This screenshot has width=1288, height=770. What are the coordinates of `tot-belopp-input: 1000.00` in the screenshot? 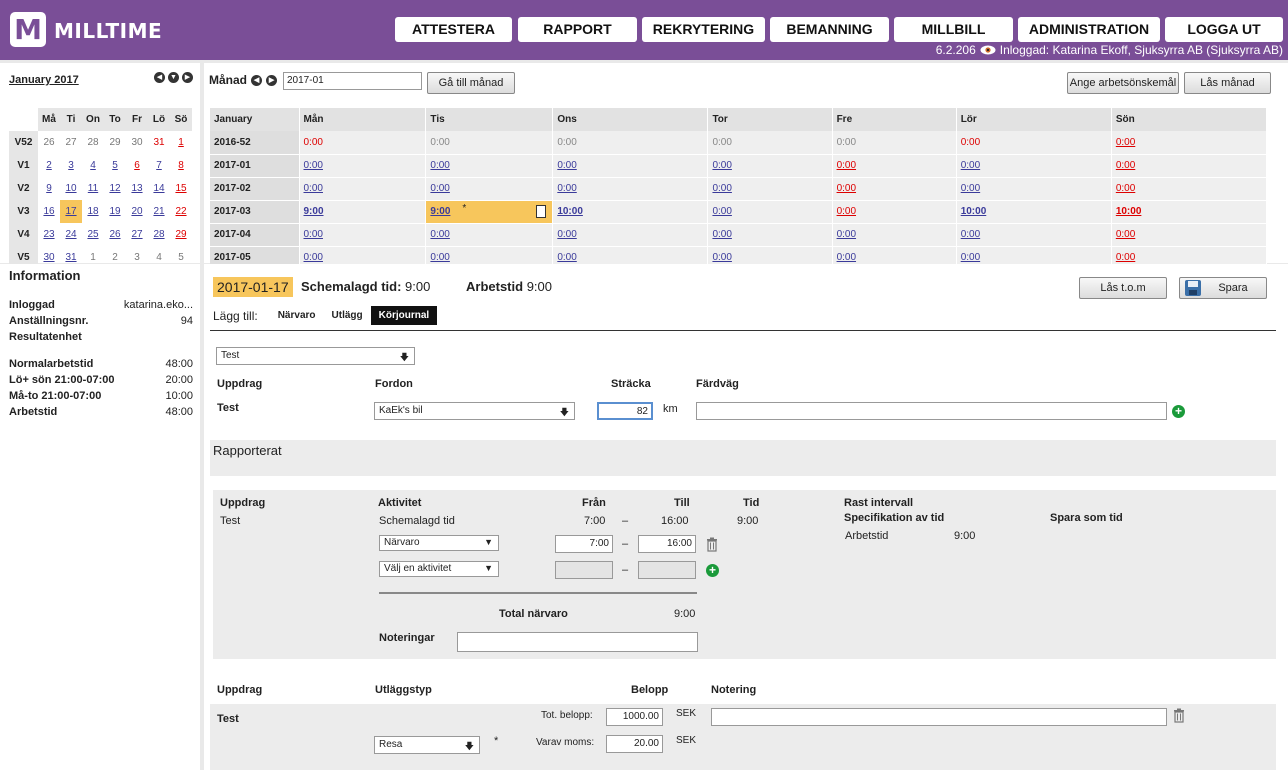 It's located at (634, 717).